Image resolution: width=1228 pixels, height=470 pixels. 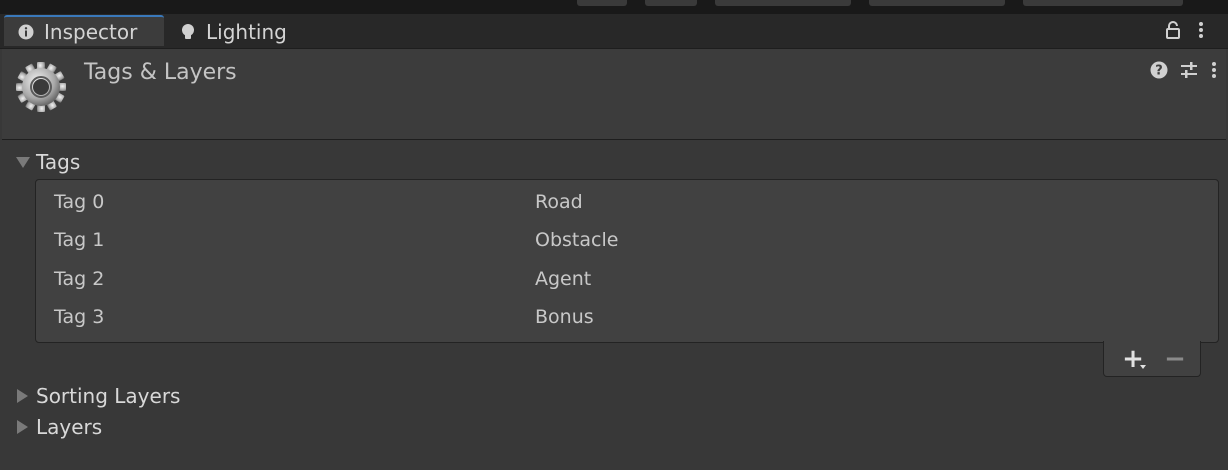 What do you see at coordinates (627, 279) in the screenshot?
I see `list-item: Tag 2 Agent` at bounding box center [627, 279].